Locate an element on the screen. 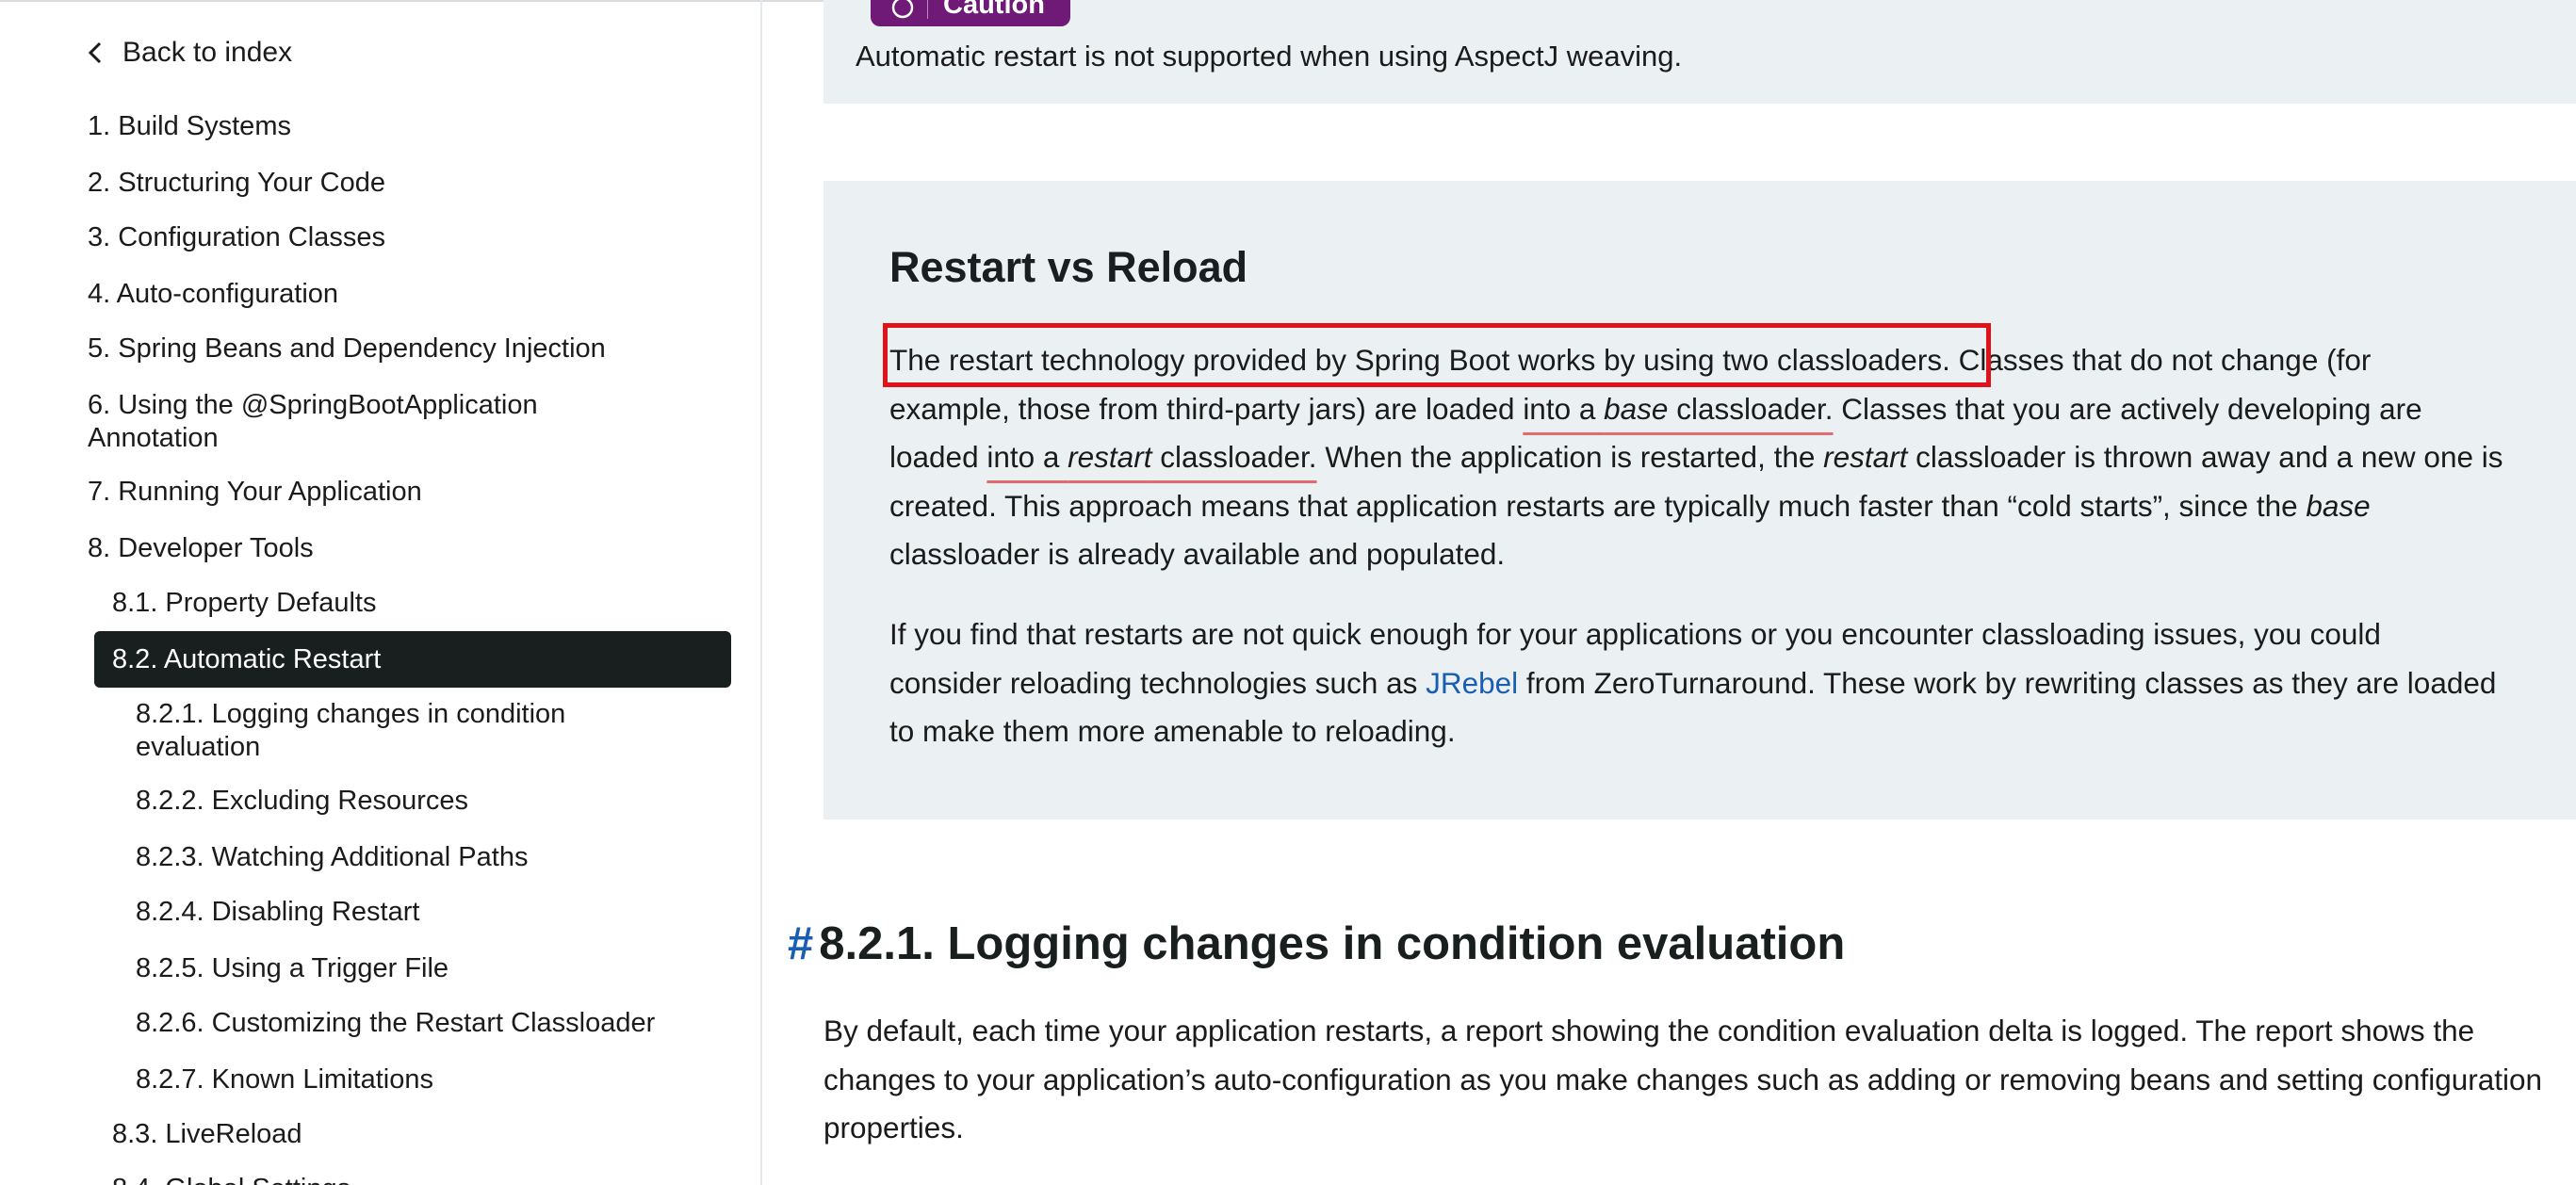 The height and width of the screenshot is (1185, 2576). back-to-index-link: Back to index is located at coordinates (189, 53).